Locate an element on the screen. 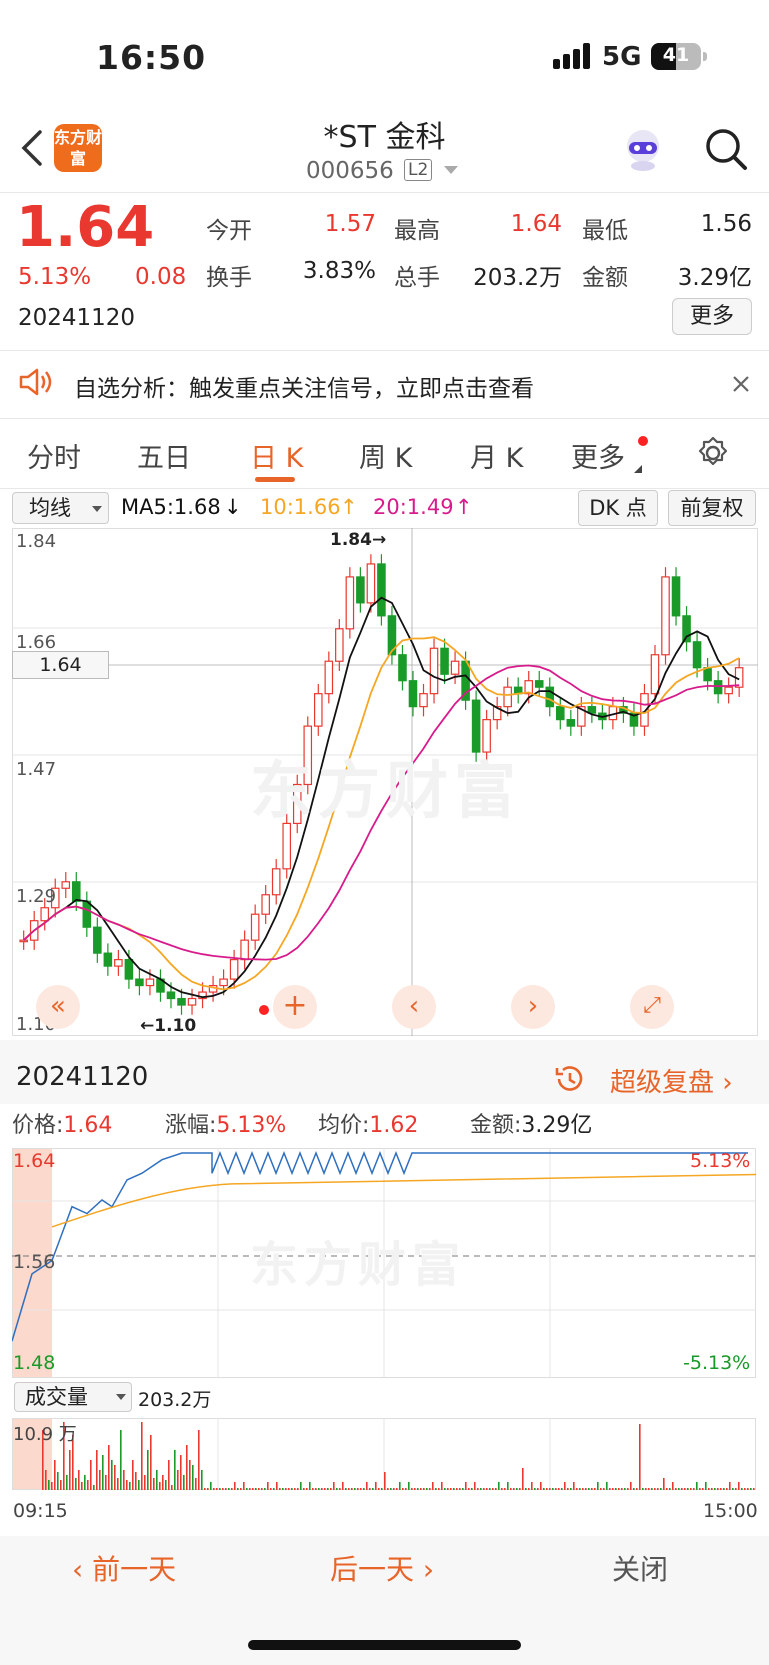  step-right-icon: › is located at coordinates (533, 1007).